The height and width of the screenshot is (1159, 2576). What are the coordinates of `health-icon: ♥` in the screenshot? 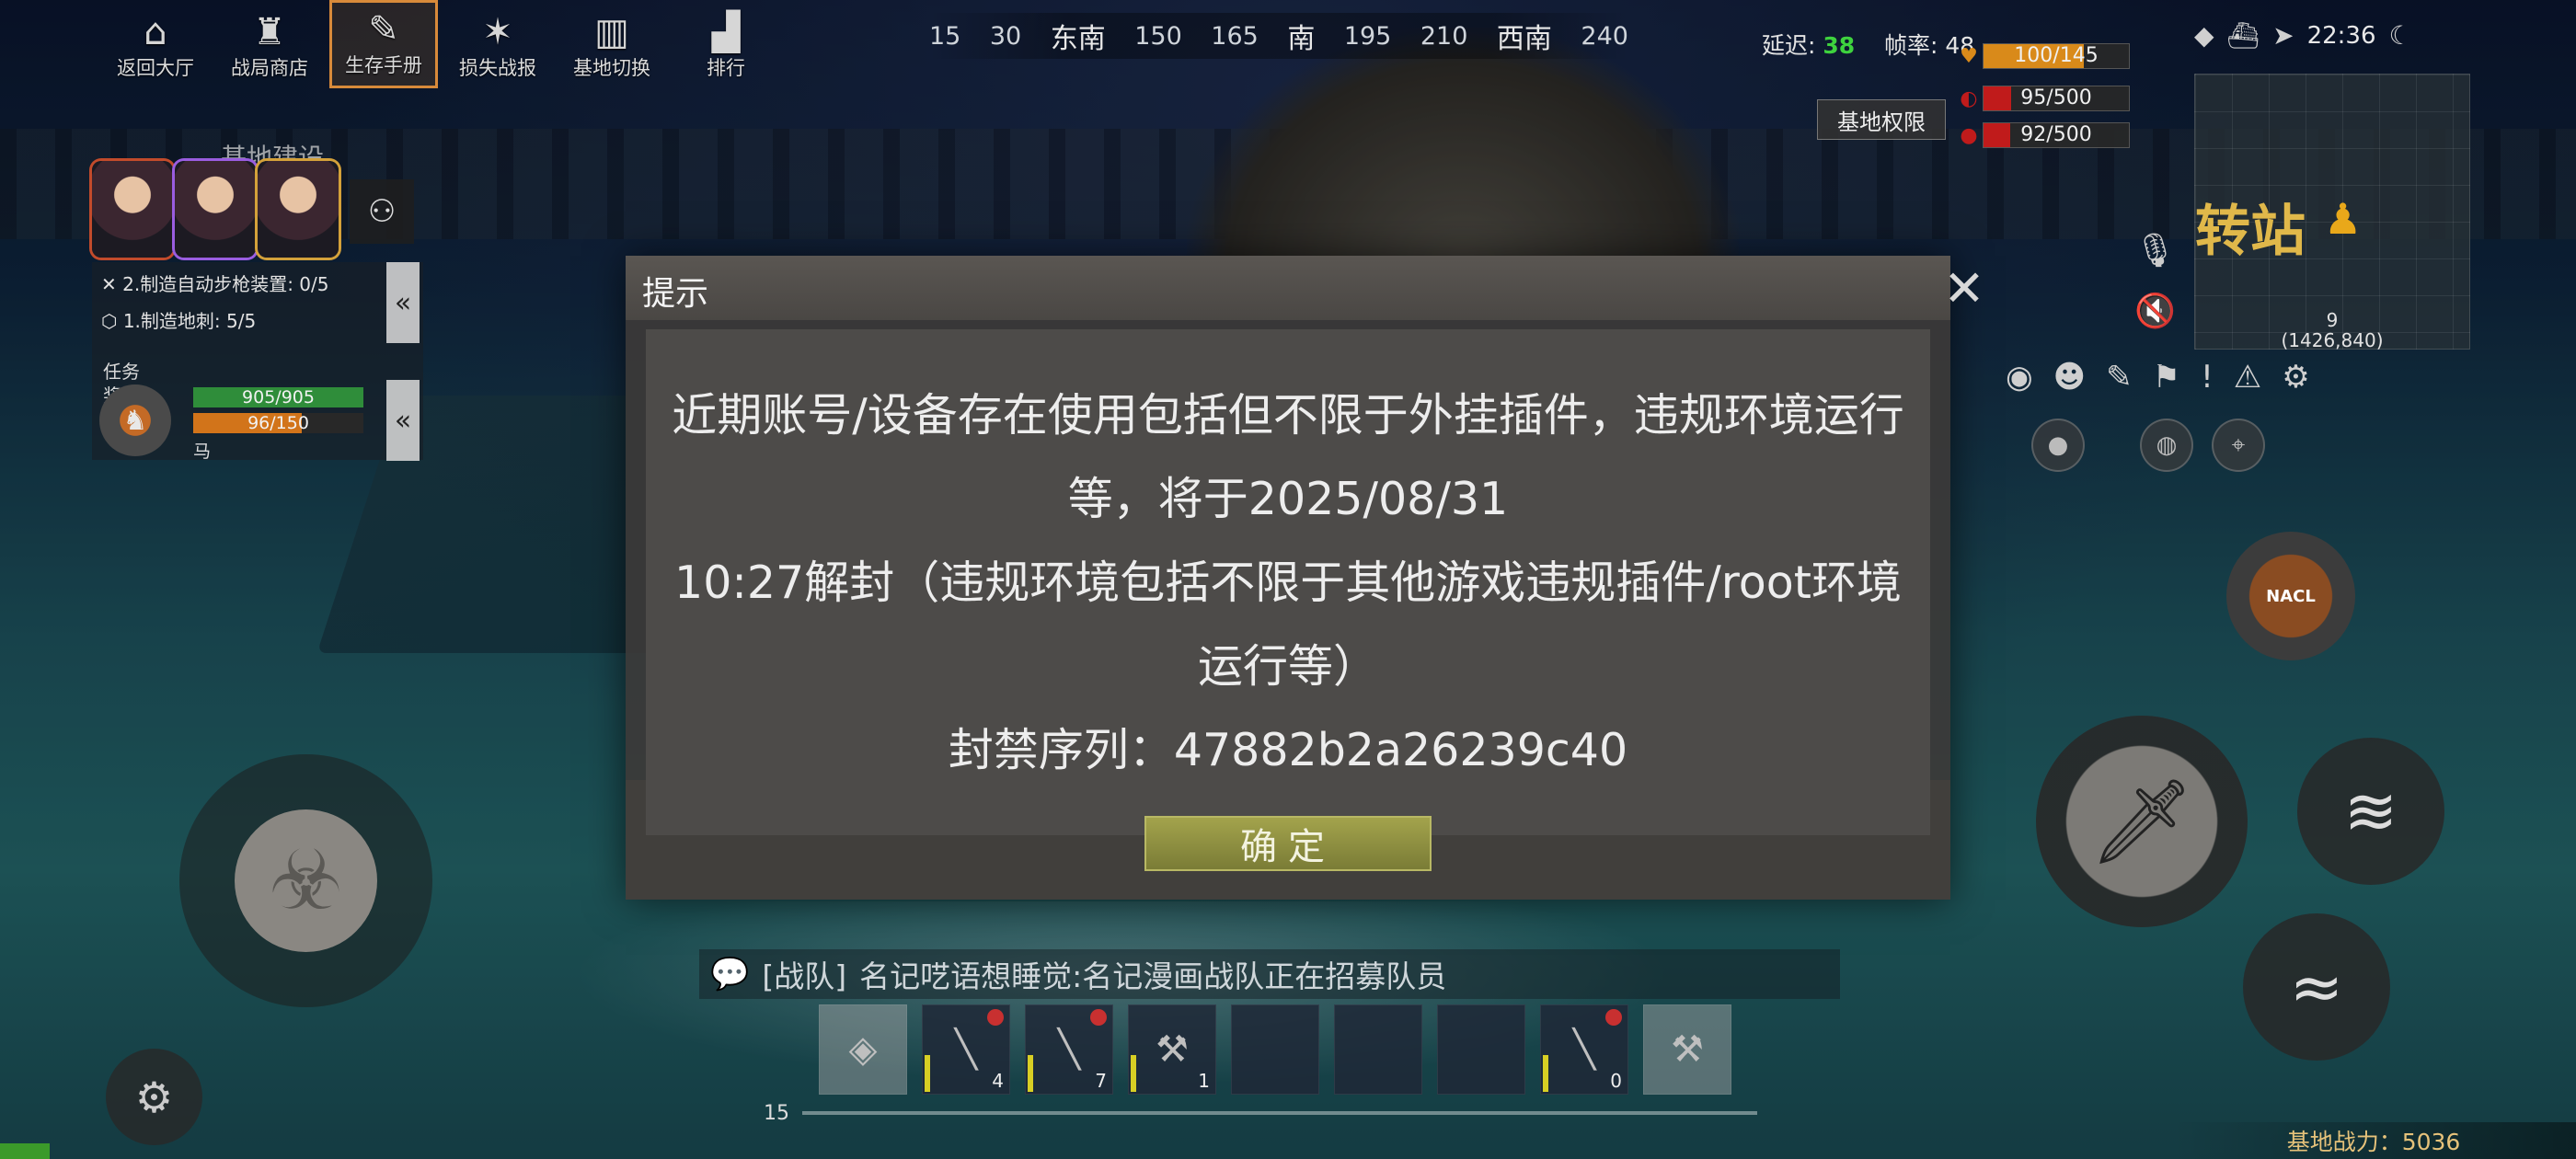 It's located at (1969, 56).